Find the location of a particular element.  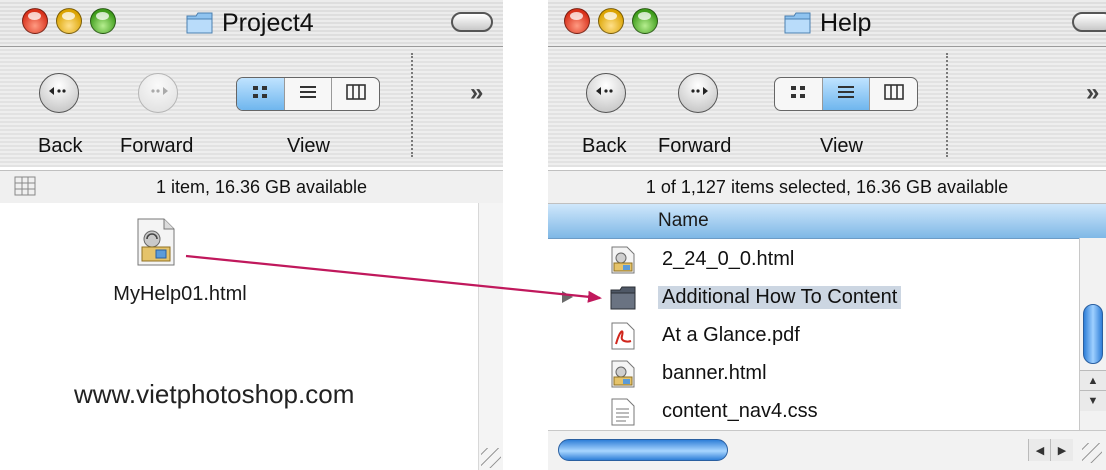

file-name-label: MyHelp01.html is located at coordinates (180, 294).